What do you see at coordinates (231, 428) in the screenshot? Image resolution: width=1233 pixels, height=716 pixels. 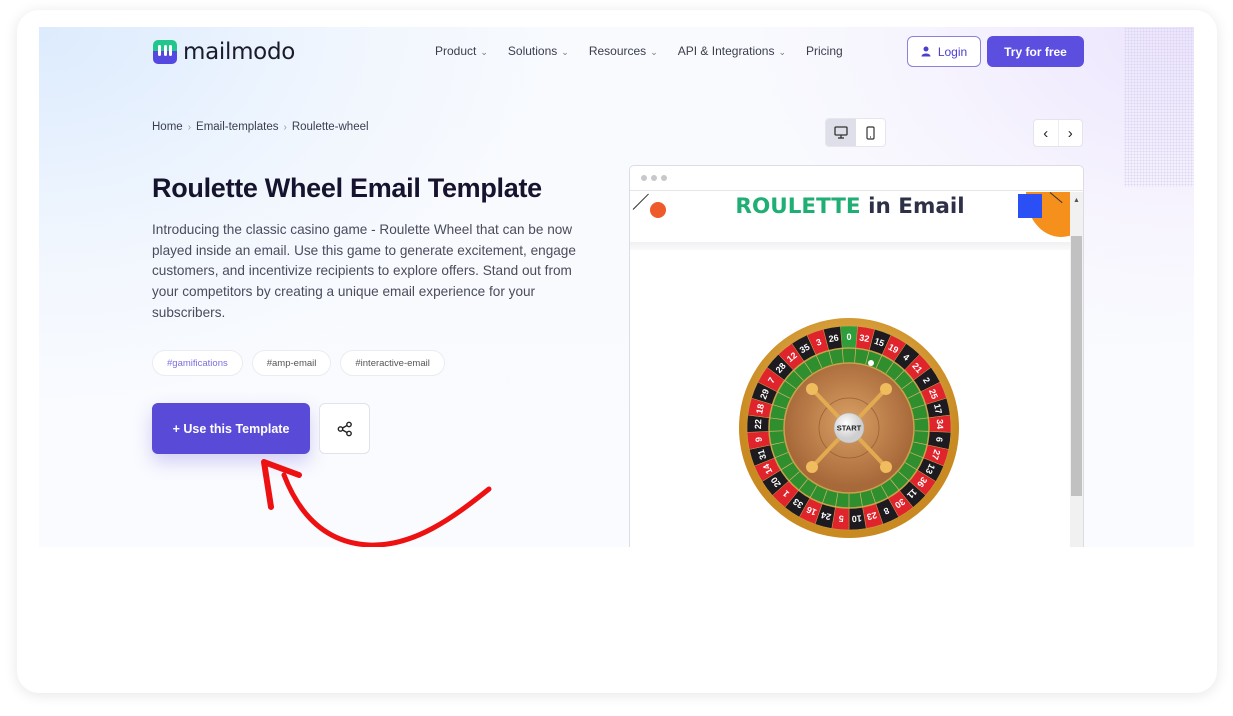 I see `use-template-button: + Use this Template` at bounding box center [231, 428].